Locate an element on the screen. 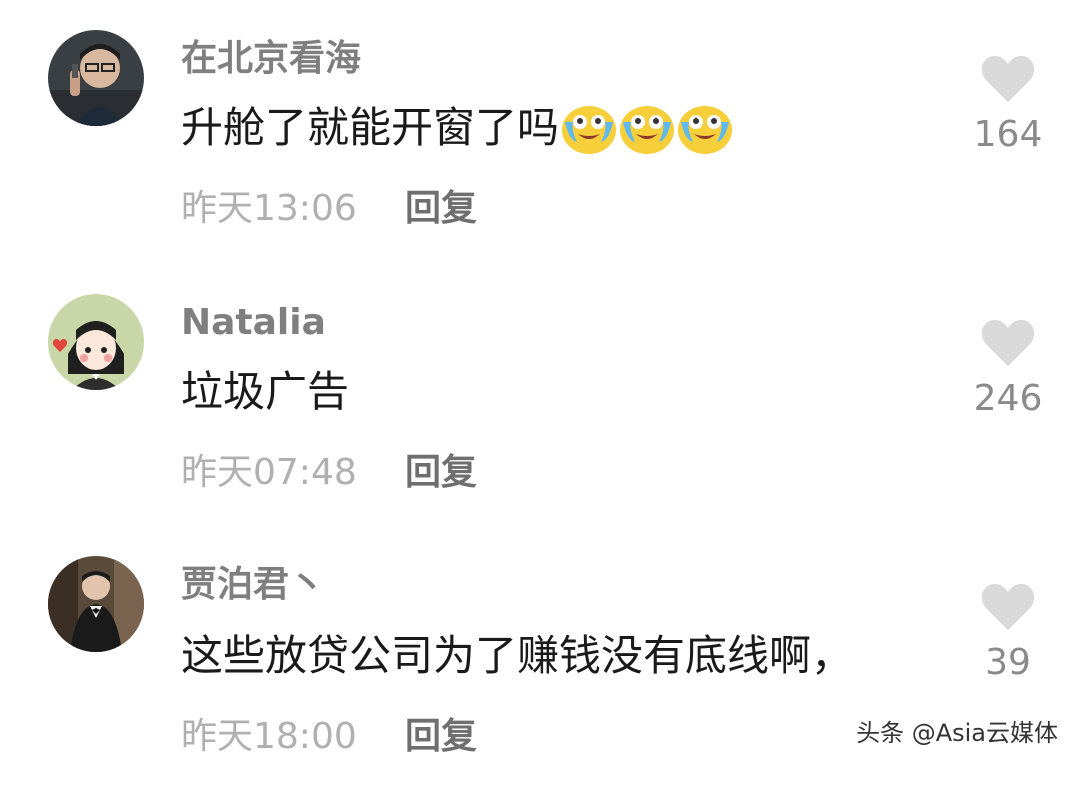  like-count: 39 is located at coordinates (1008, 662).